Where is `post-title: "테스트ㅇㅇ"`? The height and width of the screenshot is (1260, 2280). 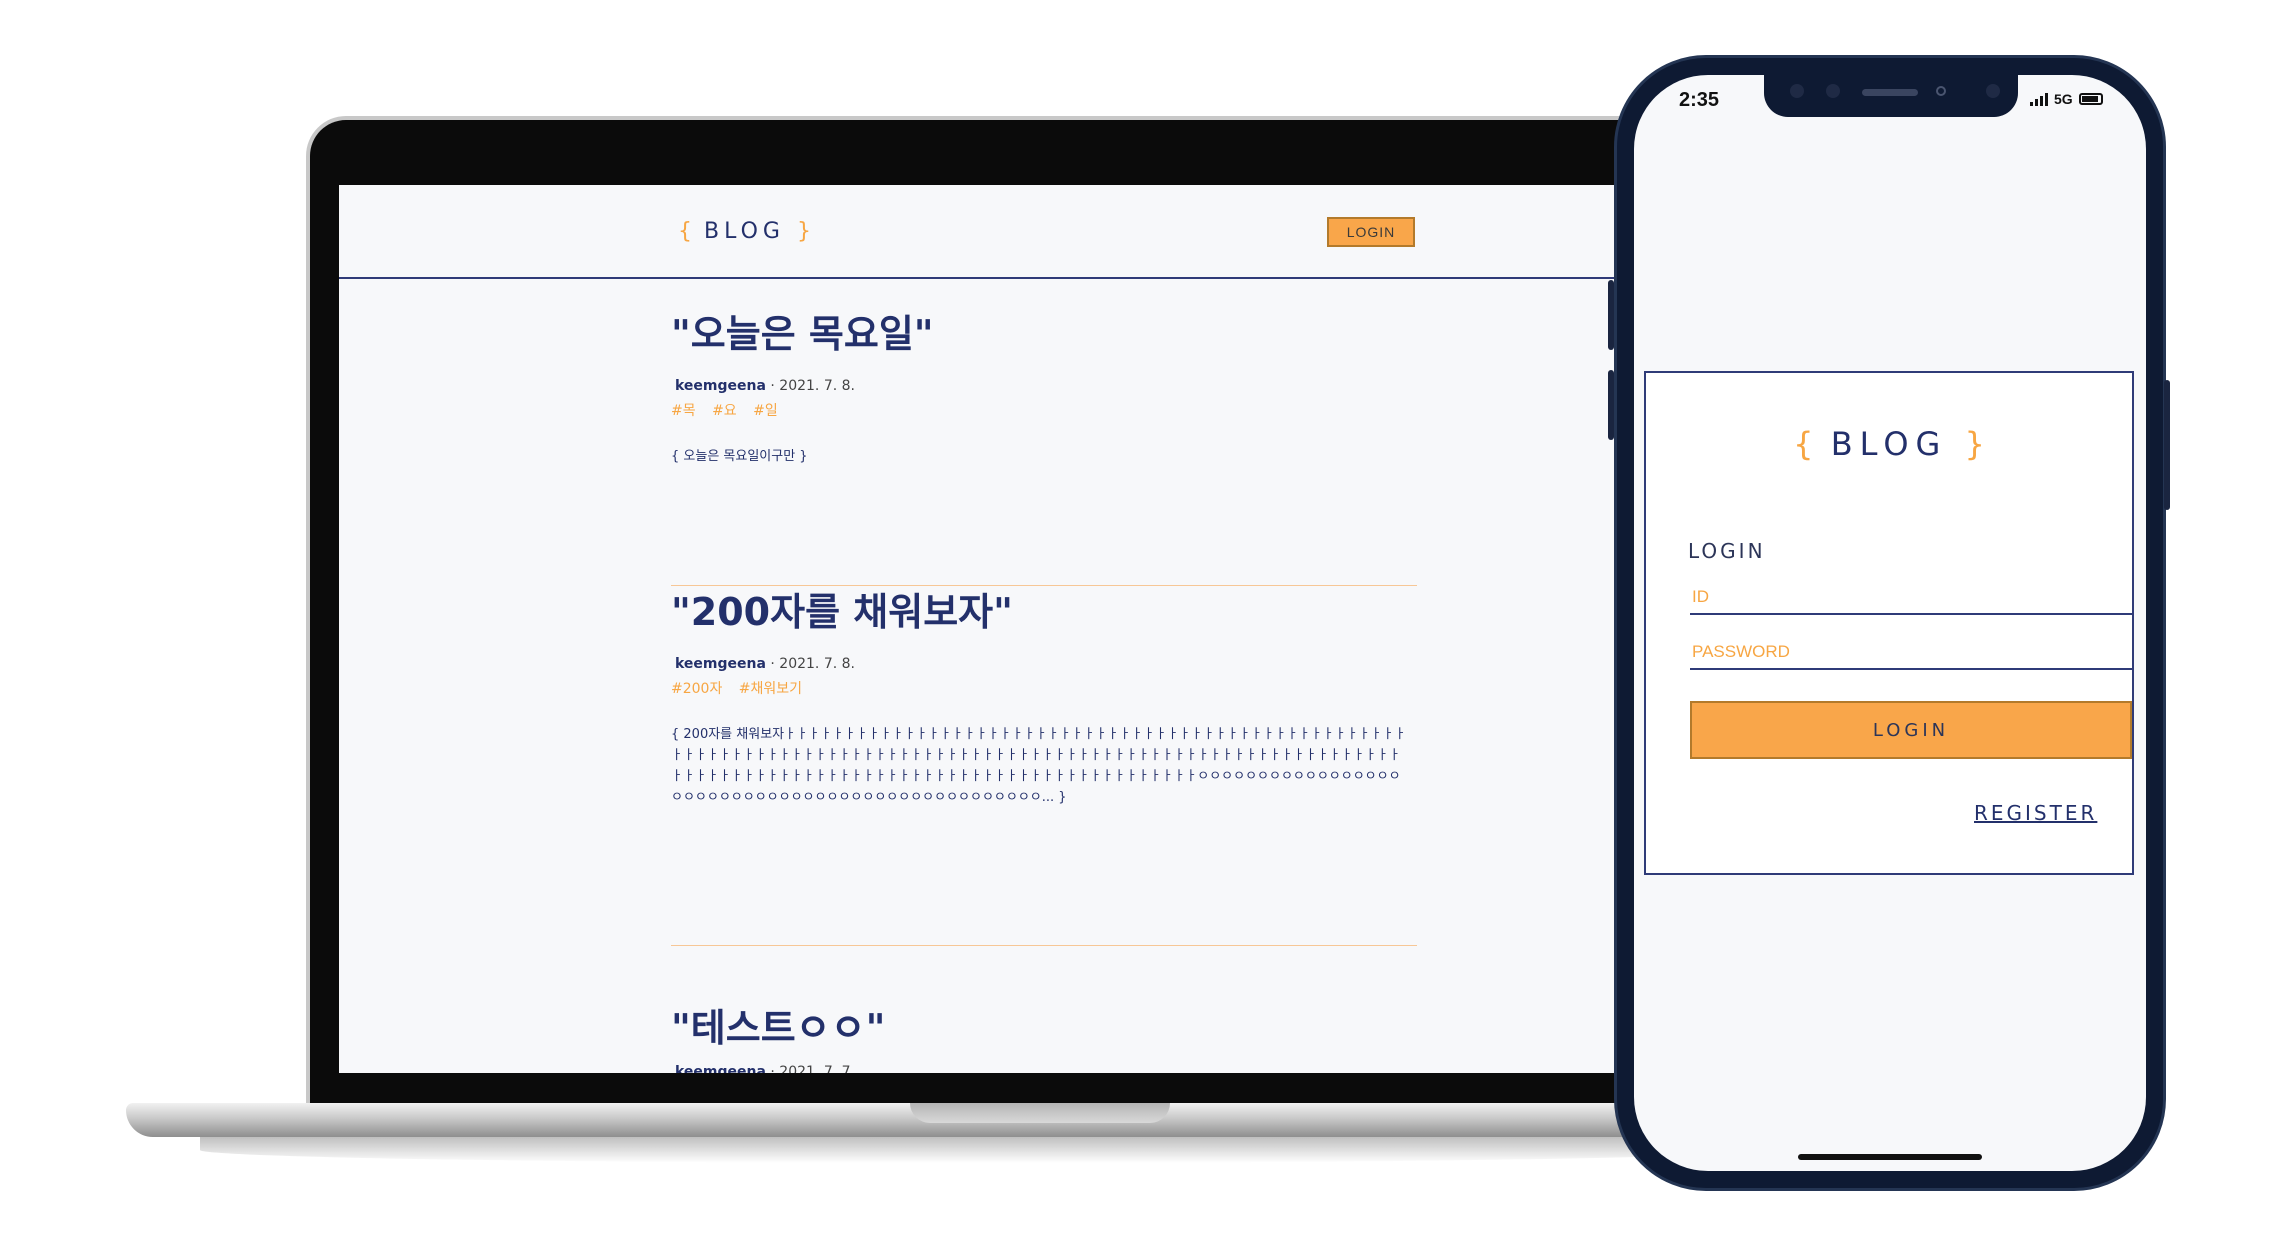 post-title: "테스트ㅇㅇ" is located at coordinates (1046, 1024).